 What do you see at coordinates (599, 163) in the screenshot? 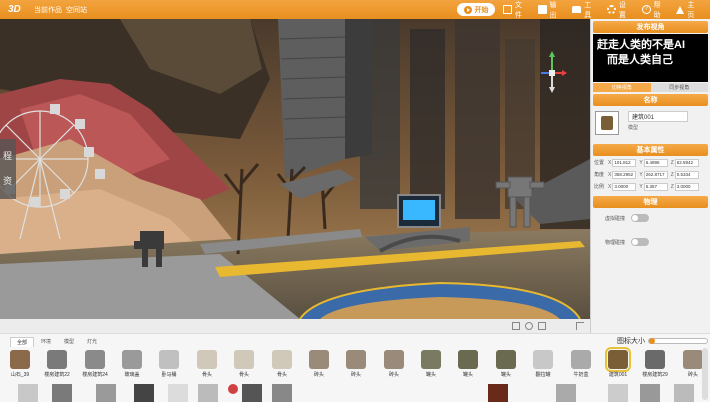
I see `position-label: 位置` at bounding box center [599, 163].